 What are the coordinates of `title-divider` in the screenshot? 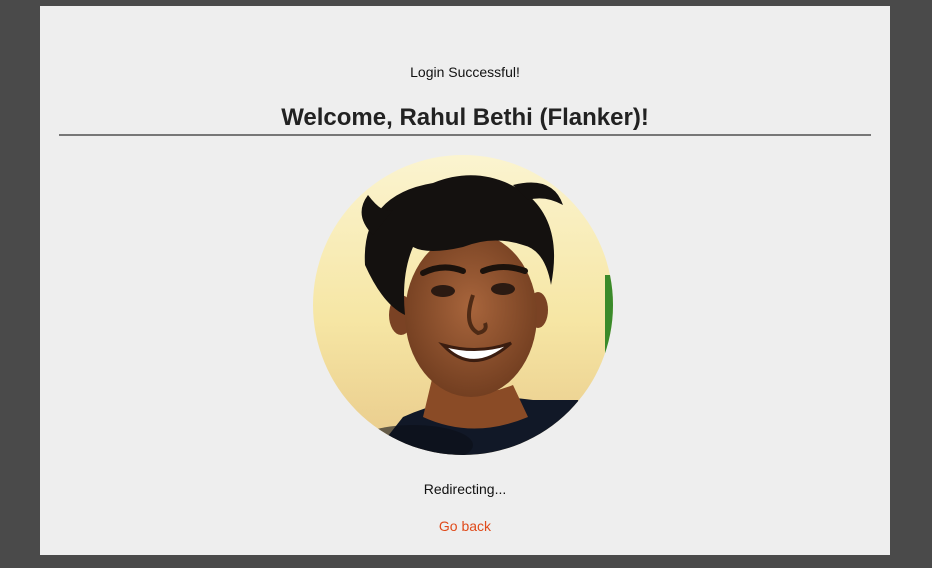 It's located at (465, 135).